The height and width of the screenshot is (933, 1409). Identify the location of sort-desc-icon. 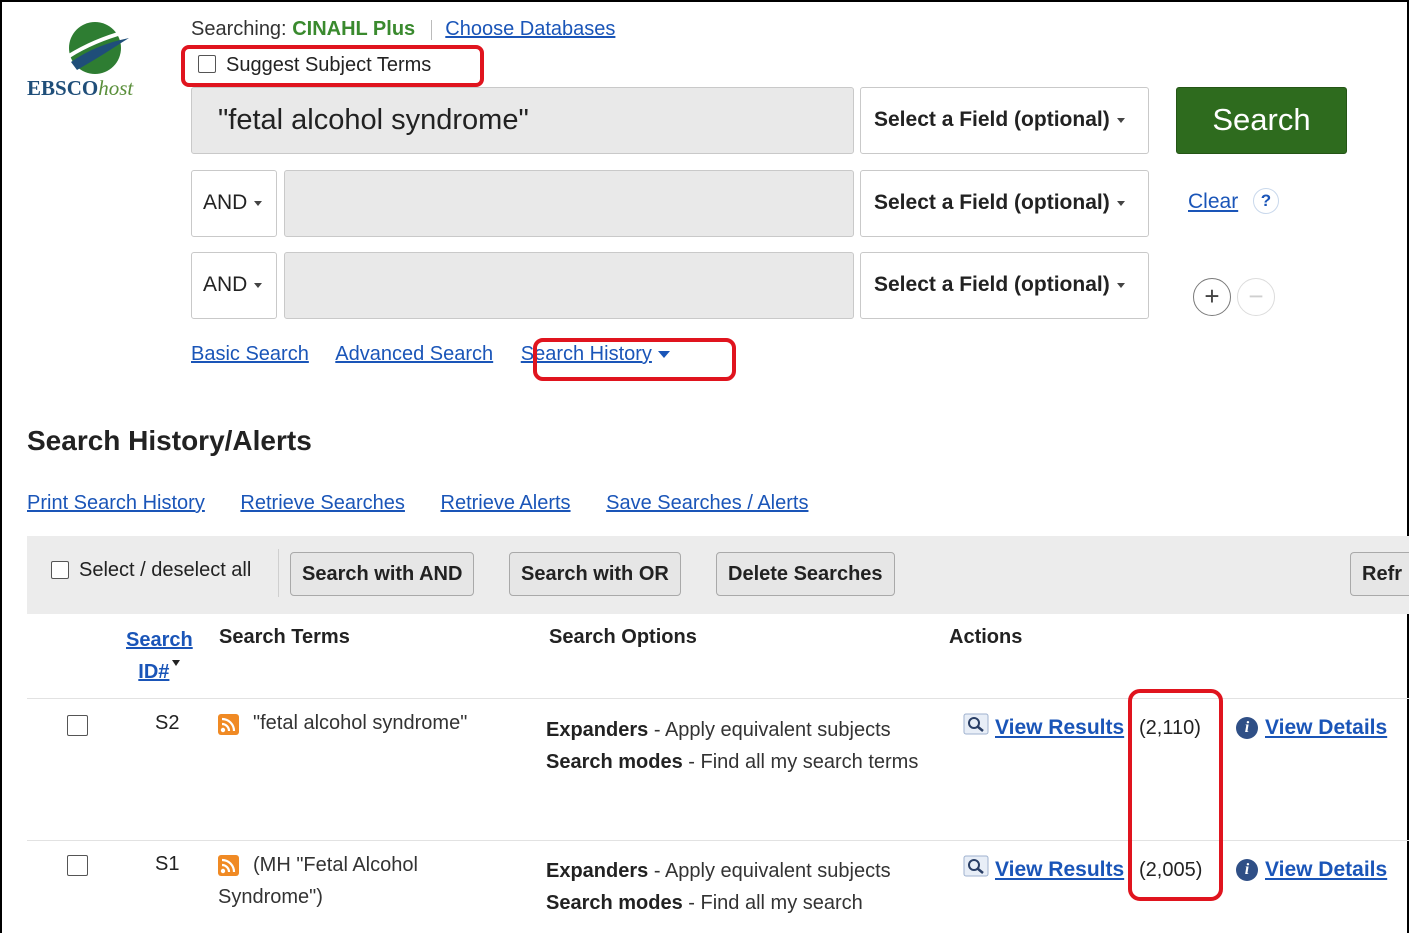
(176, 663).